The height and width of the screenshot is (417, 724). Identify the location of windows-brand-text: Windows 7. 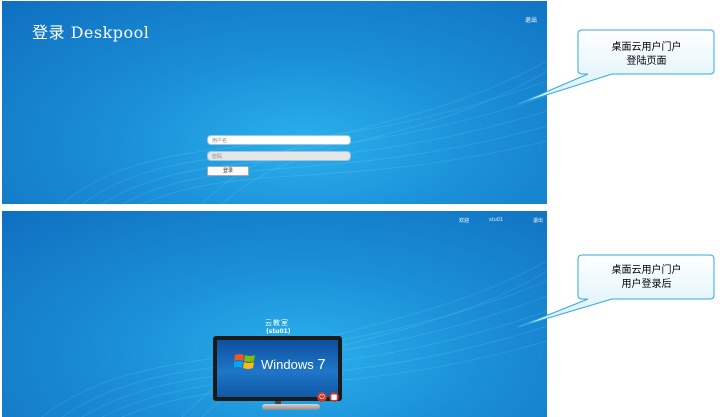
(293, 364).